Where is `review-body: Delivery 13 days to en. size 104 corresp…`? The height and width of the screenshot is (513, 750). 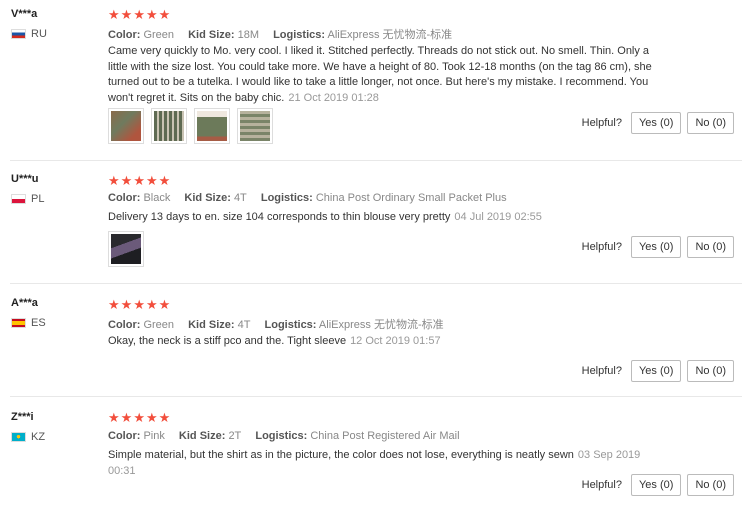
review-body: Delivery 13 days to en. size 104 corresp… is located at coordinates (279, 217).